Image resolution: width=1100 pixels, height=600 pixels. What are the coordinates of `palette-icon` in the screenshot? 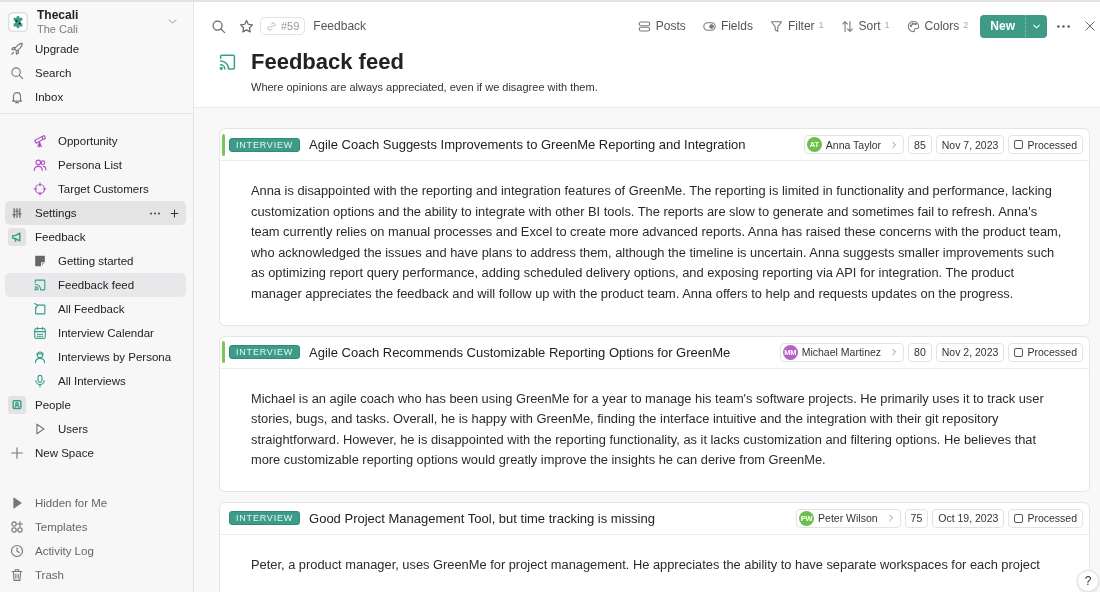 It's located at (913, 26).